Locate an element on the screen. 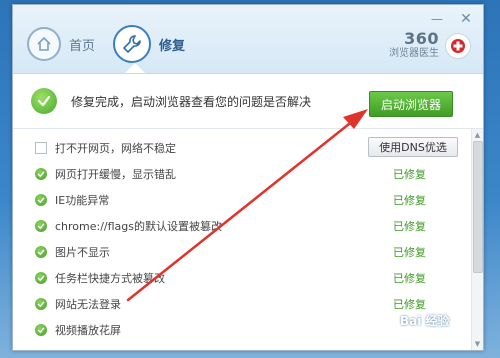 The width and height of the screenshot is (500, 358). nav-repair-label: 修复 is located at coordinates (172, 46).